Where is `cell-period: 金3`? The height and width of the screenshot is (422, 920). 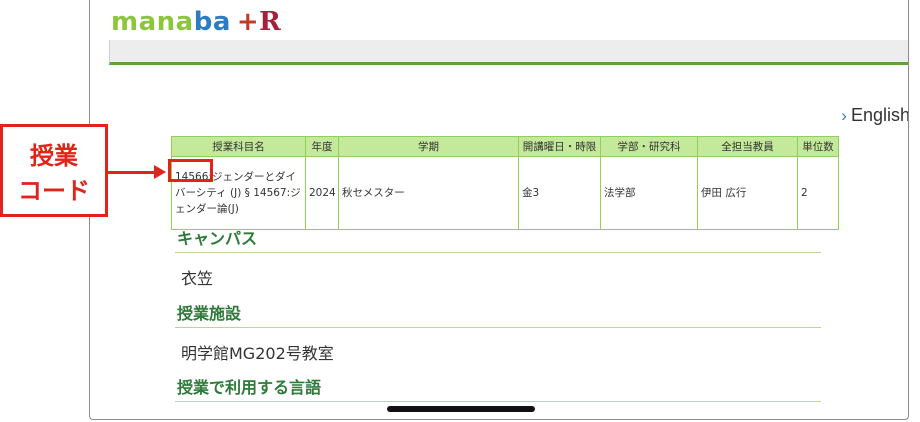
cell-period: 金3 is located at coordinates (559, 193).